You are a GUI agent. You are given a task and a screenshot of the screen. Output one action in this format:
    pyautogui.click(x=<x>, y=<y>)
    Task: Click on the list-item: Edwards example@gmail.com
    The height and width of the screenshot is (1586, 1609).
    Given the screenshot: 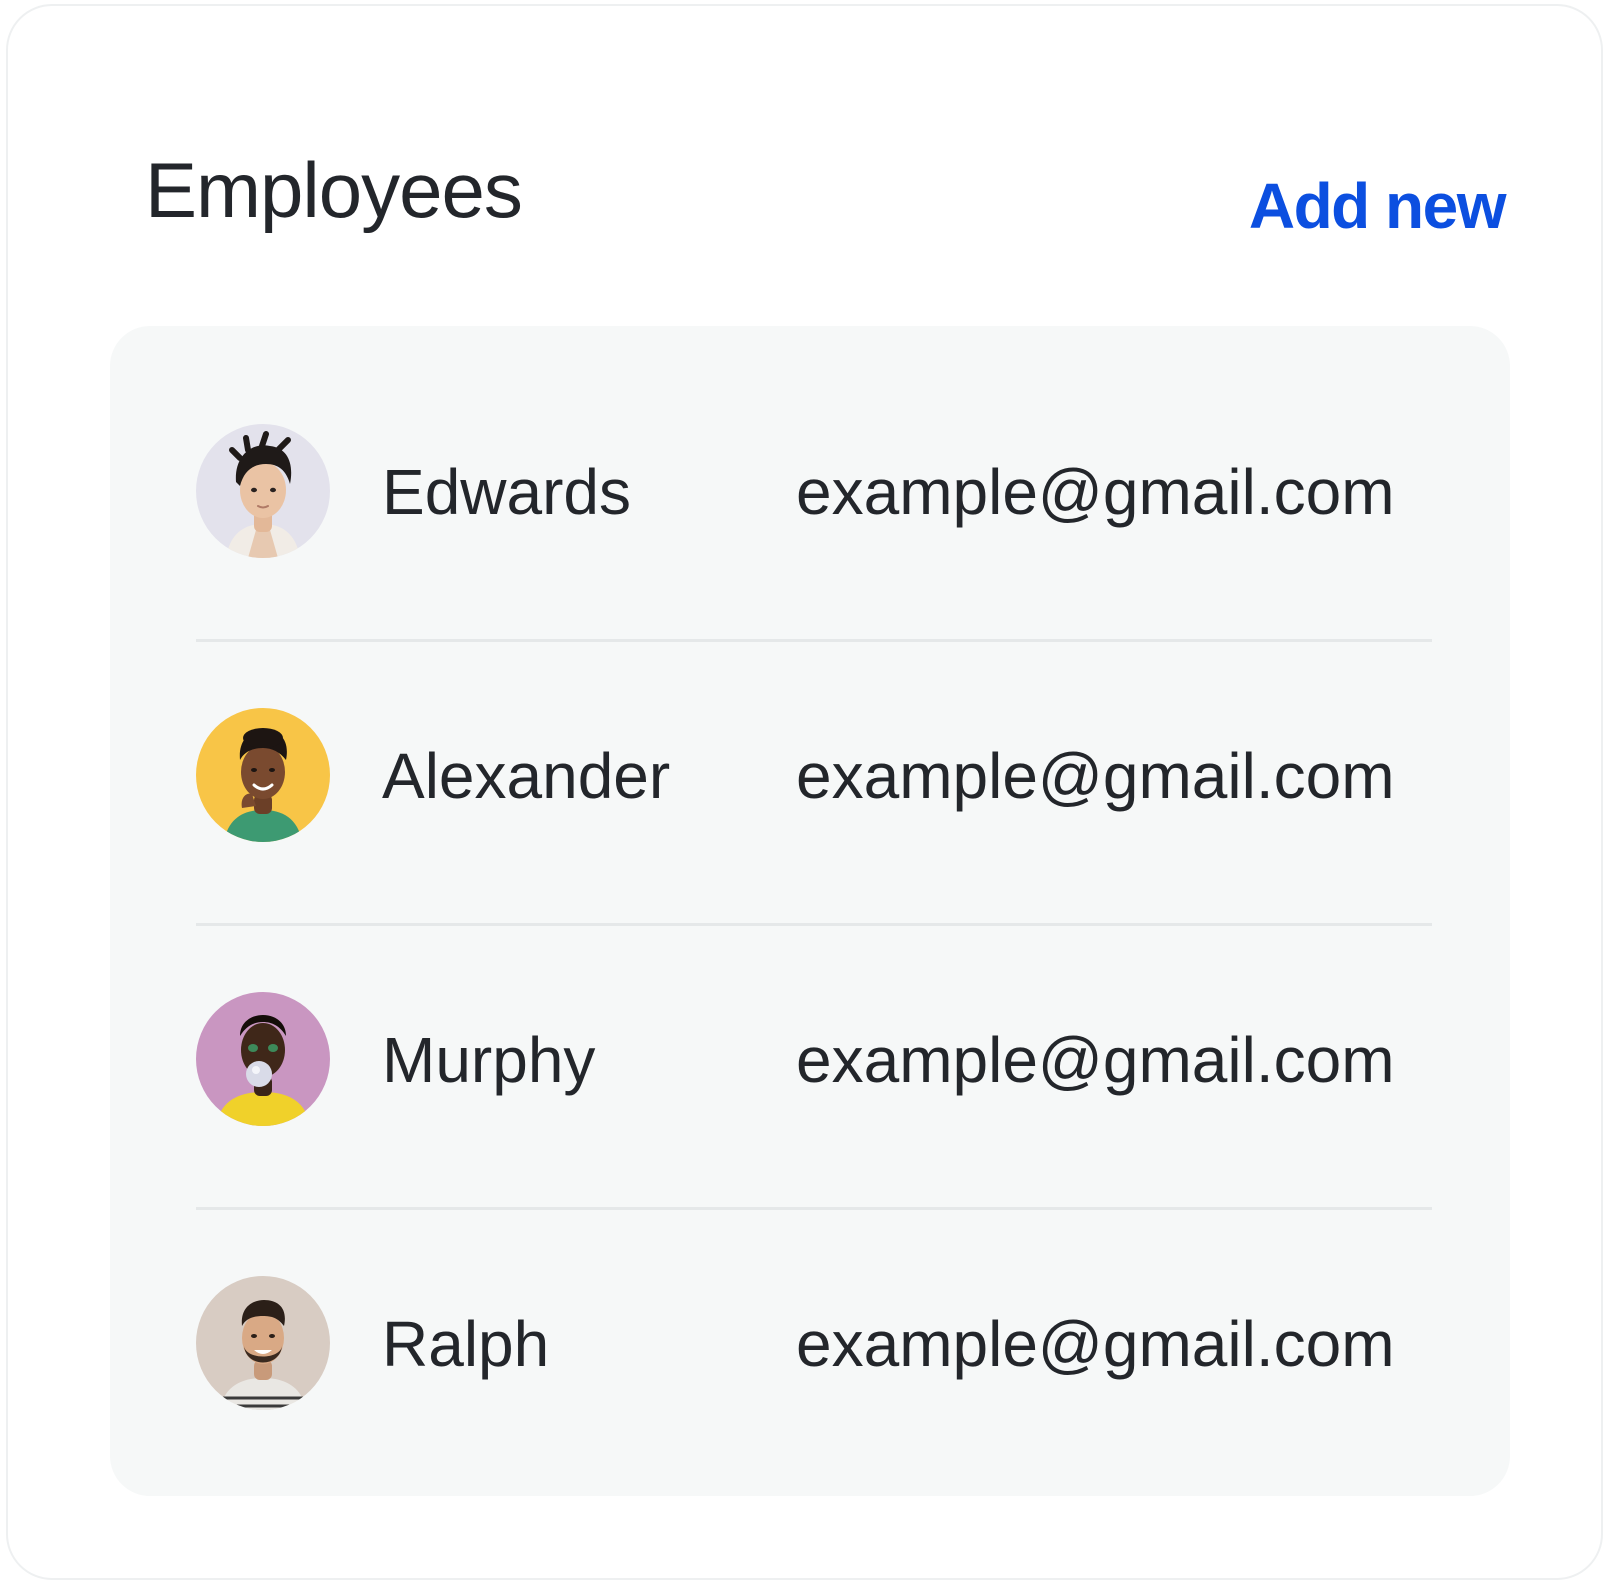 What is the action you would take?
    pyautogui.click(x=814, y=468)
    